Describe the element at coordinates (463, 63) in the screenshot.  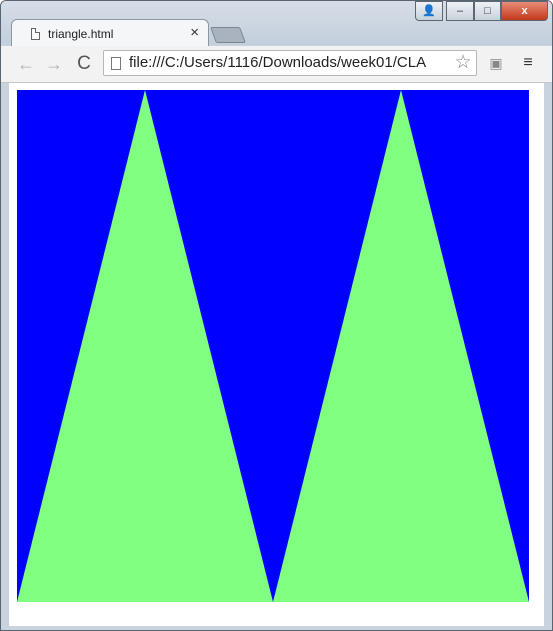
I see `bookmark-star-icon: ☆` at that location.